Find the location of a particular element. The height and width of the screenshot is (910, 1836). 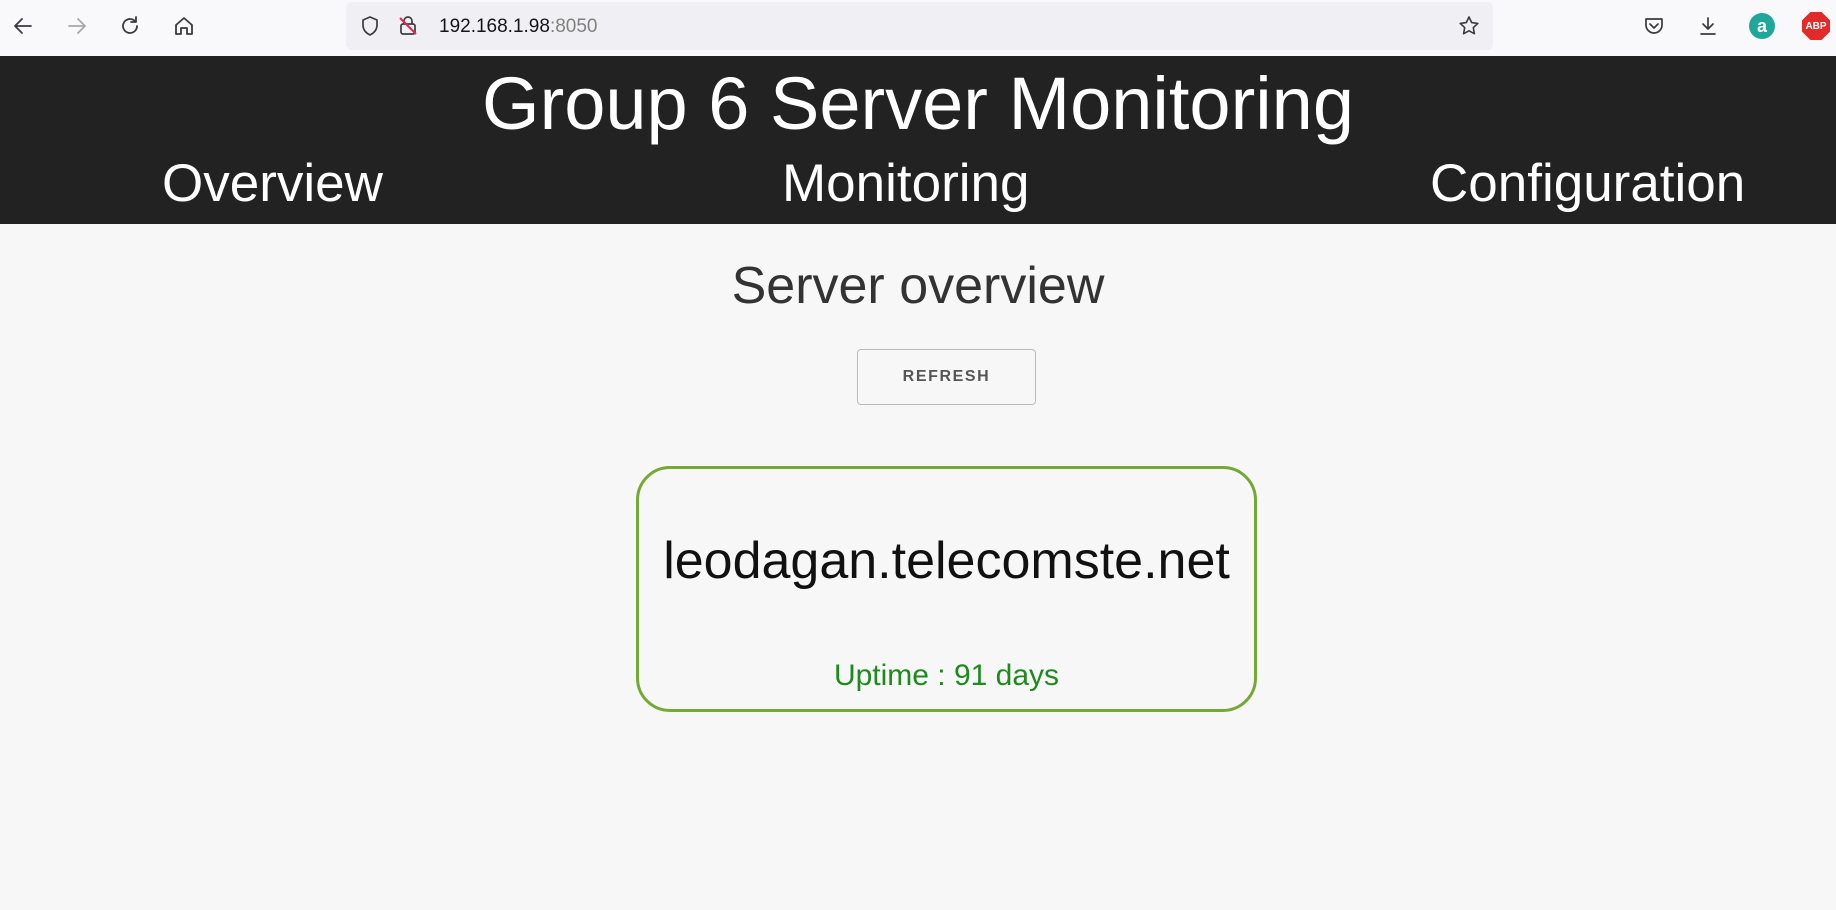

forward-button is located at coordinates (77, 26).